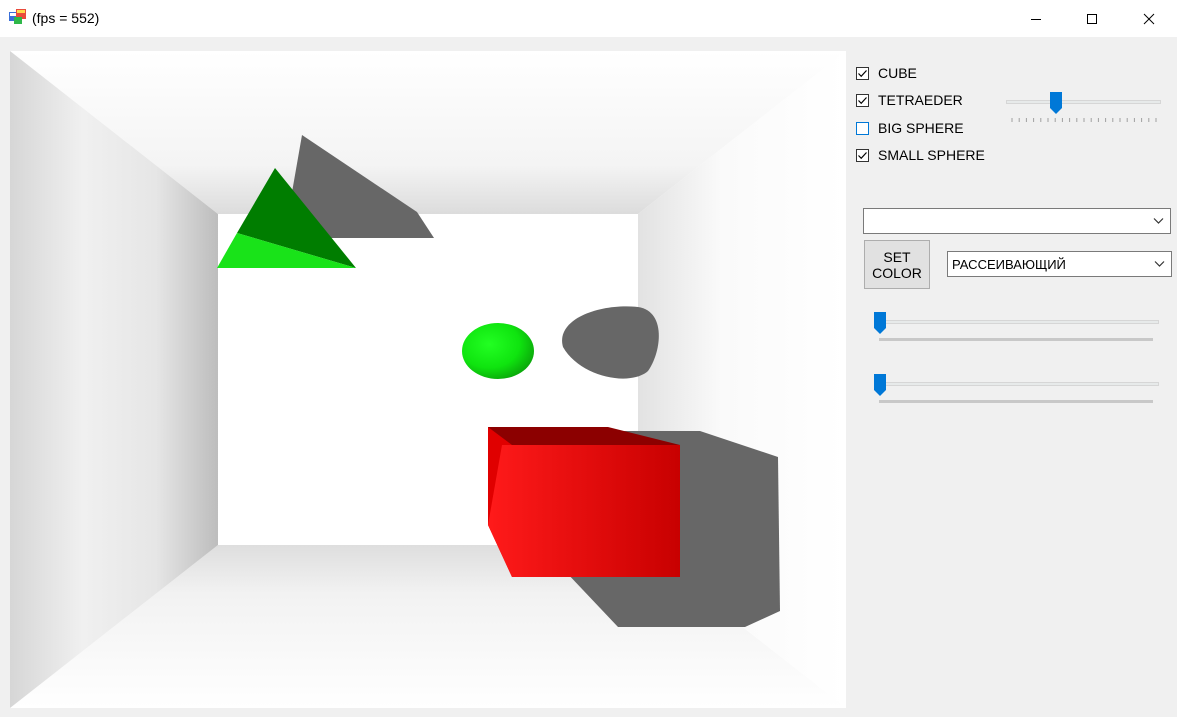 Image resolution: width=1177 pixels, height=717 pixels. What do you see at coordinates (1016, 401) in the screenshot?
I see `color-slider-2-baseline` at bounding box center [1016, 401].